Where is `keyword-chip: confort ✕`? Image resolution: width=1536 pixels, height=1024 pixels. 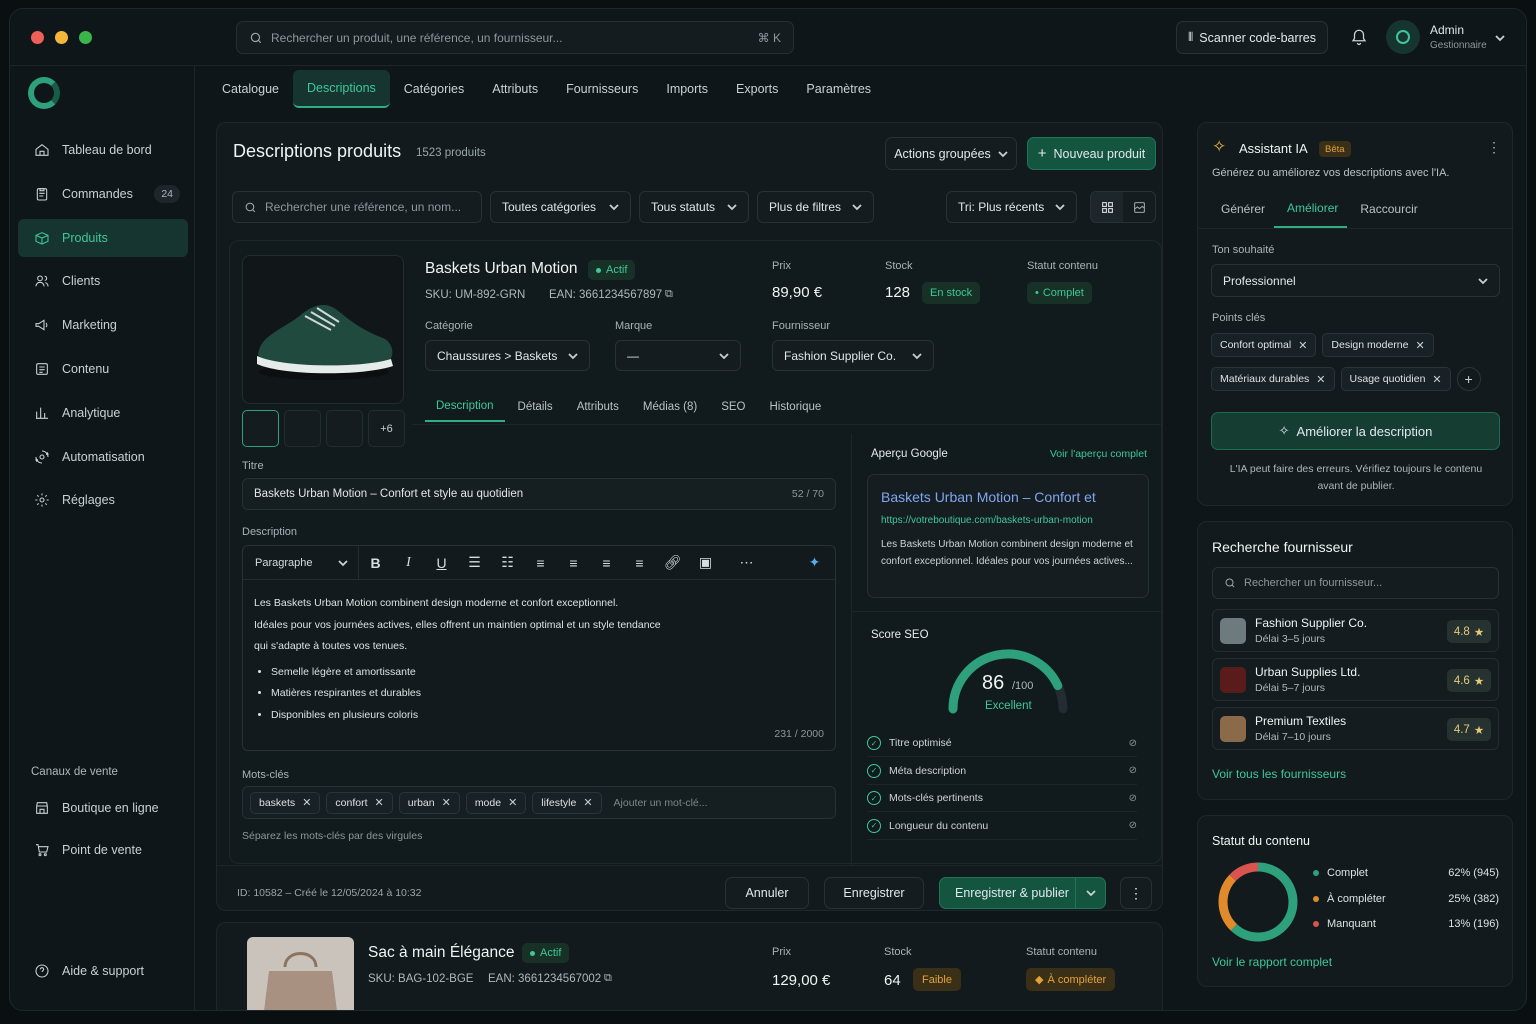
keyword-chip: confort ✕ is located at coordinates (359, 802).